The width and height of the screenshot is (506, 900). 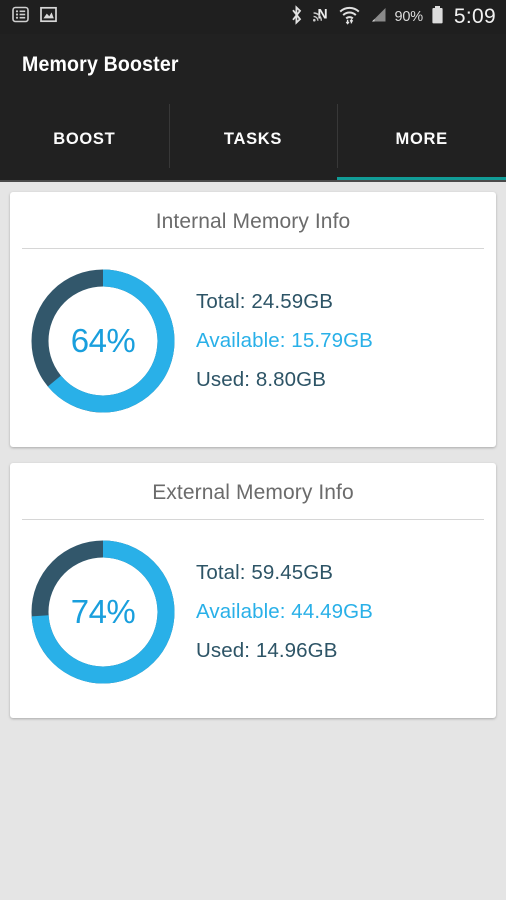 I want to click on cellular-signal-icon, so click(x=377, y=17).